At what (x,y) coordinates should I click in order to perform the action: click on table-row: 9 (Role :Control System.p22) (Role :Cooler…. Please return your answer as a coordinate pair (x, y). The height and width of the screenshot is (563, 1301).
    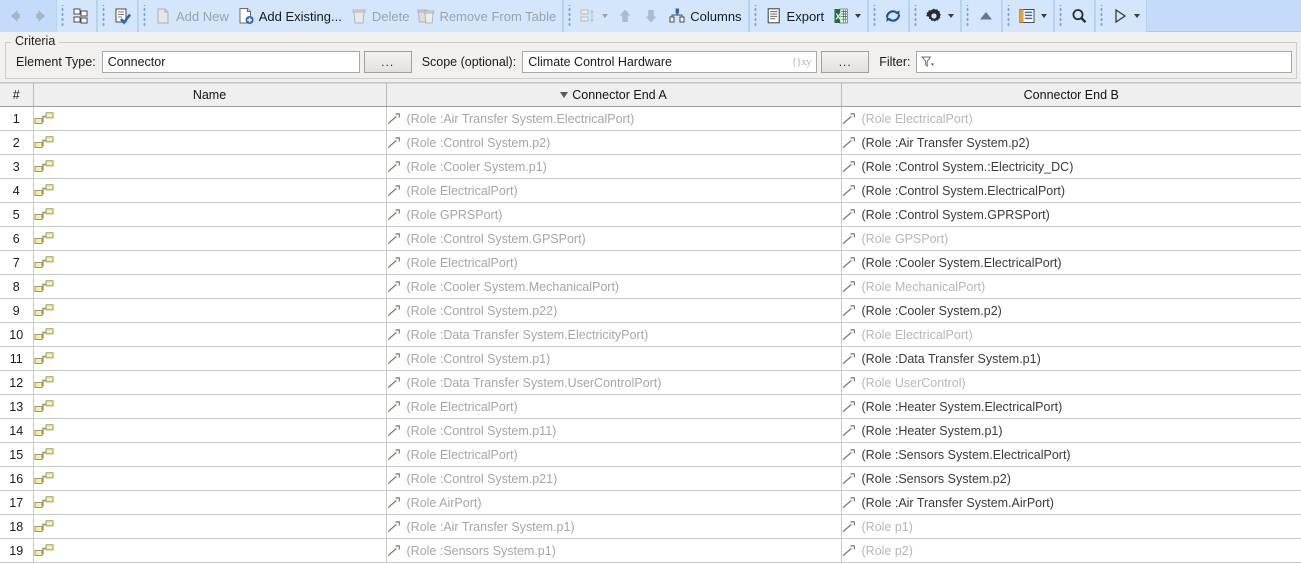
    Looking at the image, I should click on (650, 310).